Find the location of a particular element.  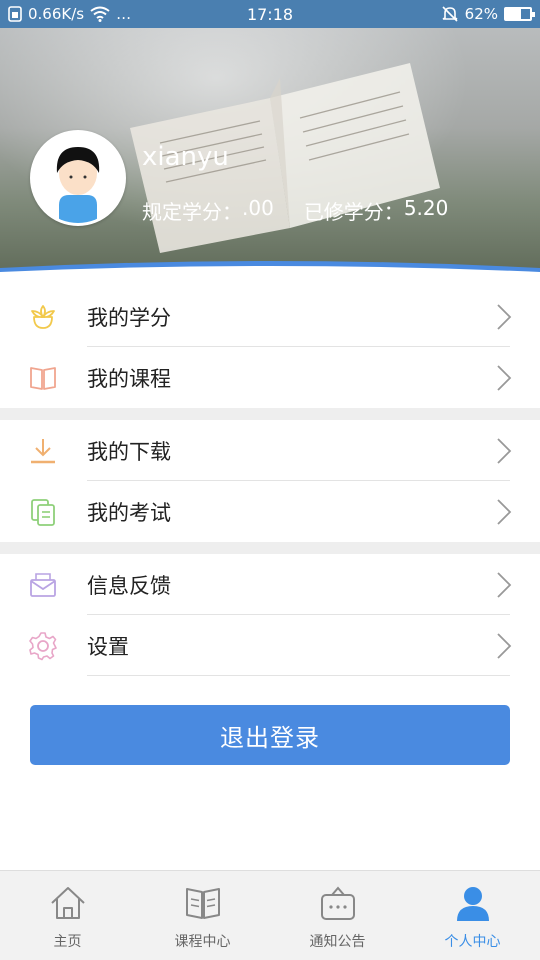

mail-icon is located at coordinates (43, 585).